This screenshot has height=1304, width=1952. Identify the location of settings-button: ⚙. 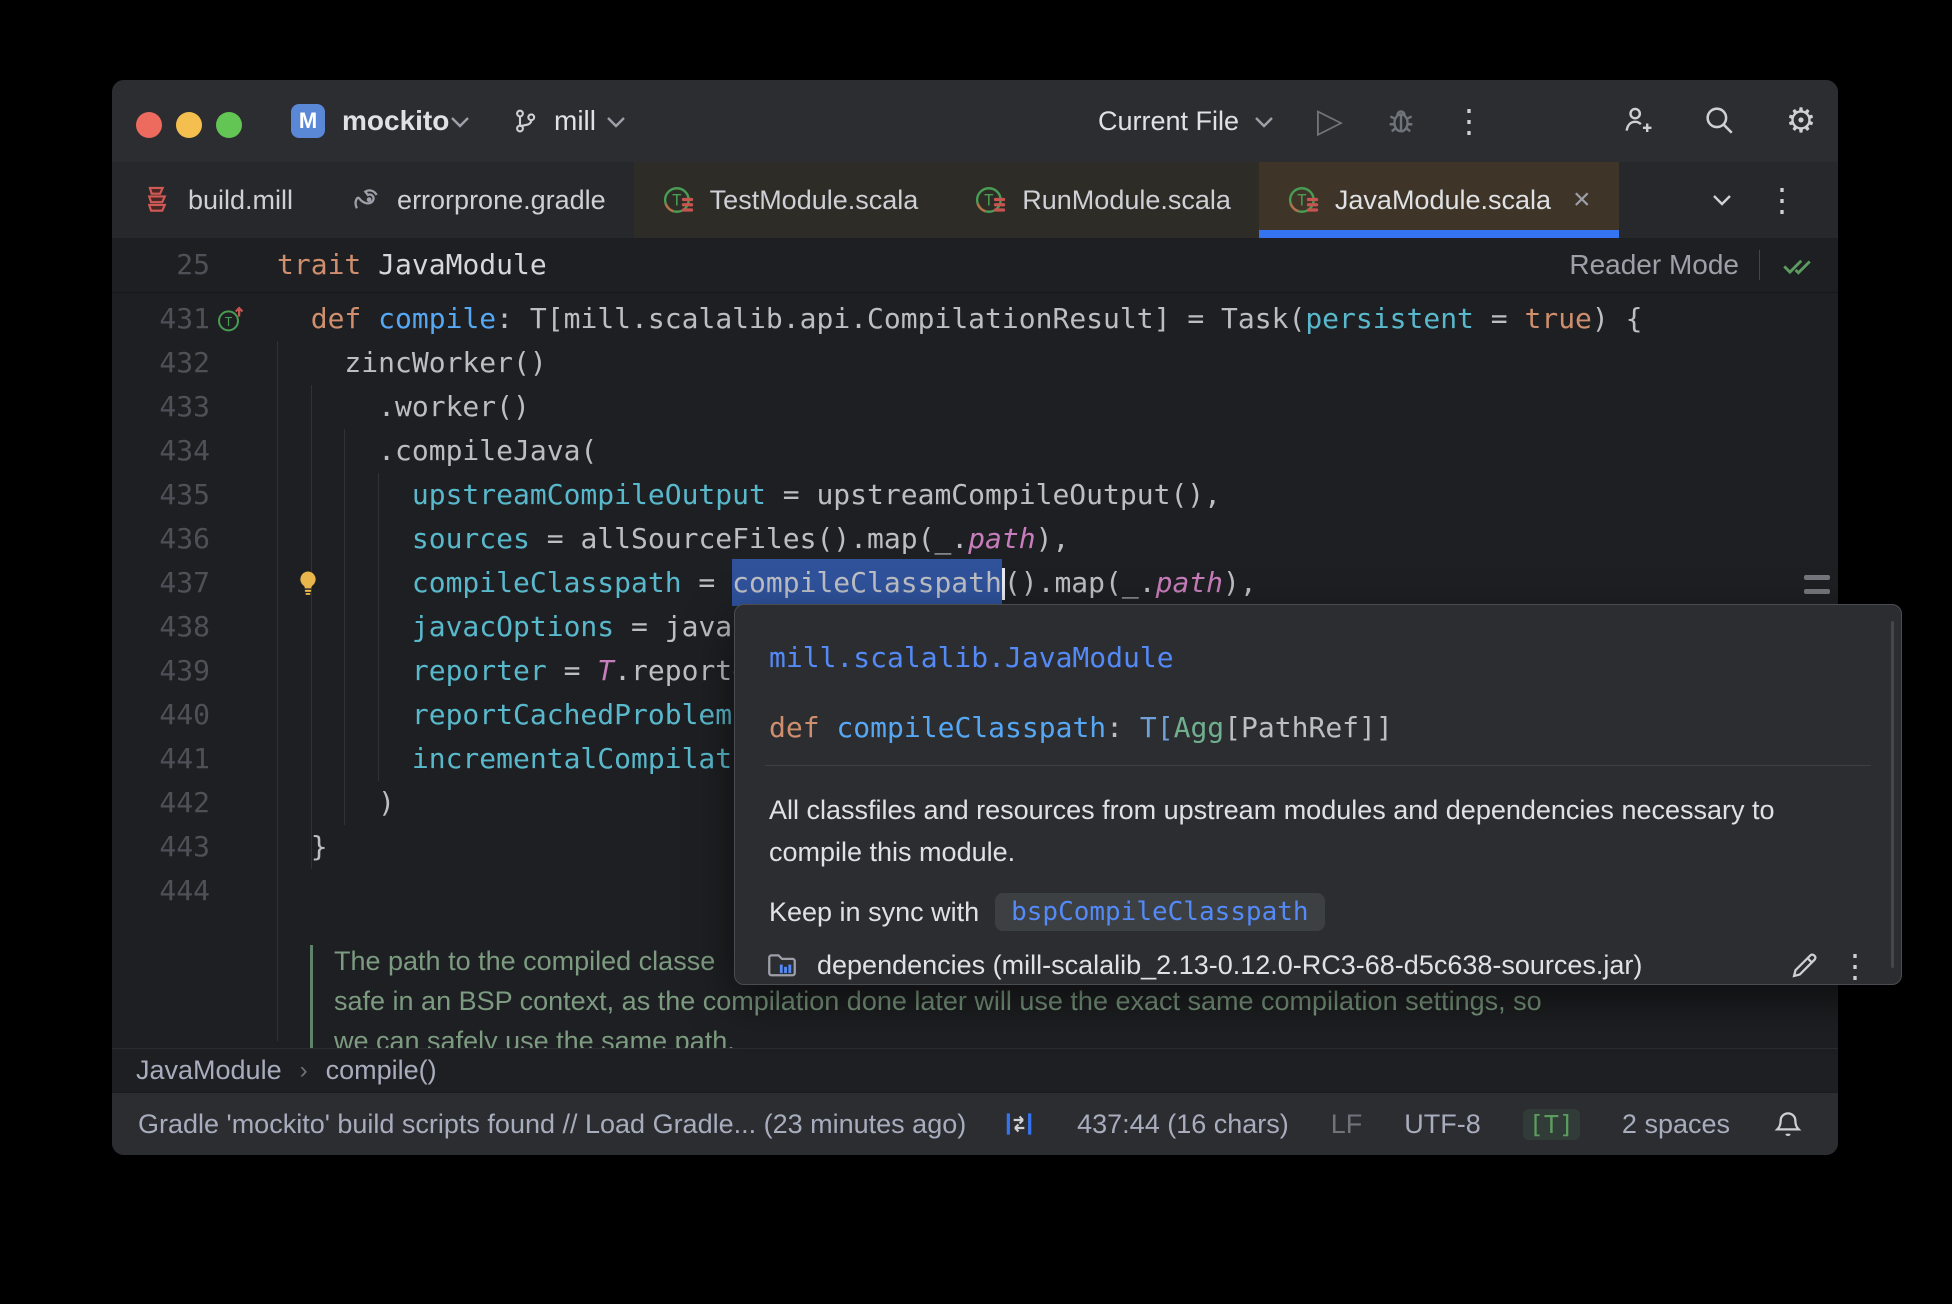
(1801, 121).